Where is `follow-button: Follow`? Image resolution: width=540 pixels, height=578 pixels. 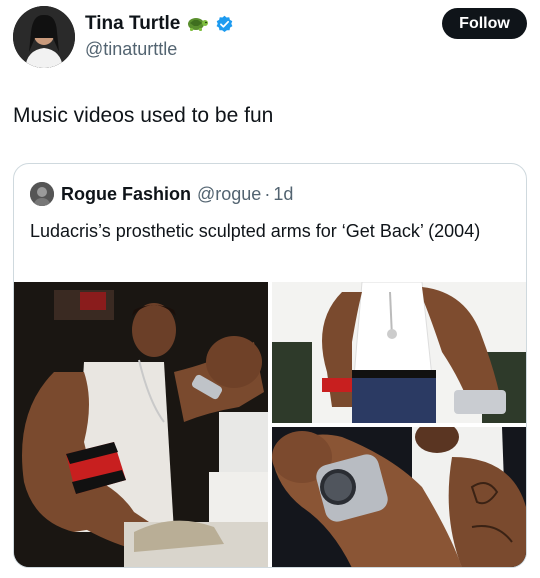
follow-button: Follow is located at coordinates (484, 23).